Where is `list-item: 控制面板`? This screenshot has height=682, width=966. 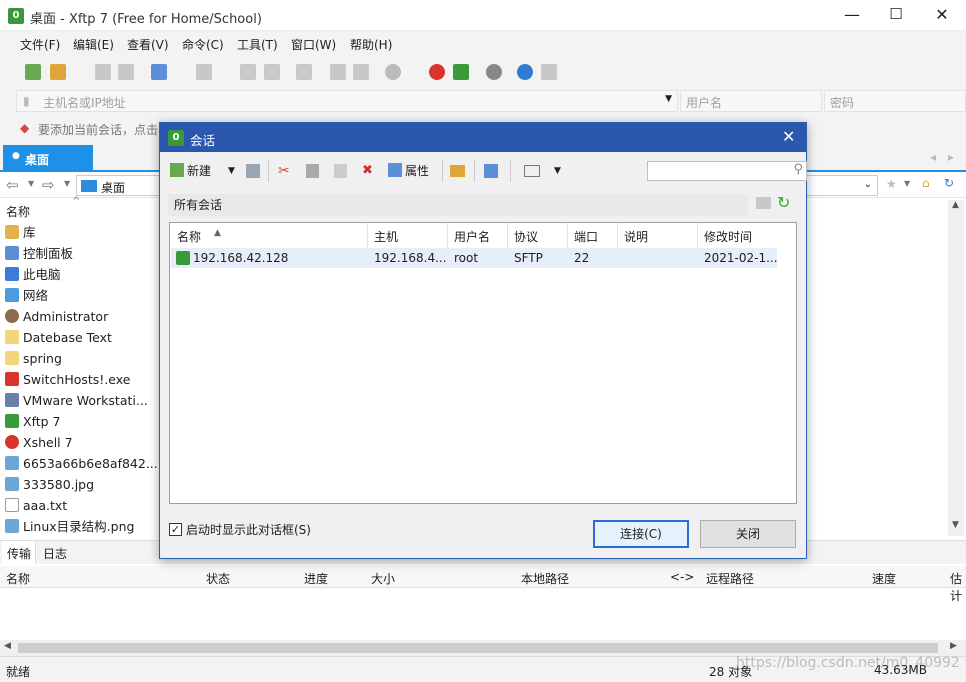 list-item: 控制面板 is located at coordinates (39, 254).